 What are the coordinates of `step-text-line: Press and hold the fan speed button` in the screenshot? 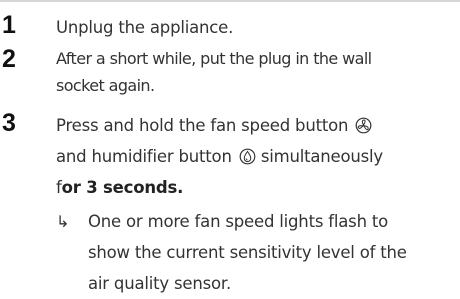 It's located at (256, 125).